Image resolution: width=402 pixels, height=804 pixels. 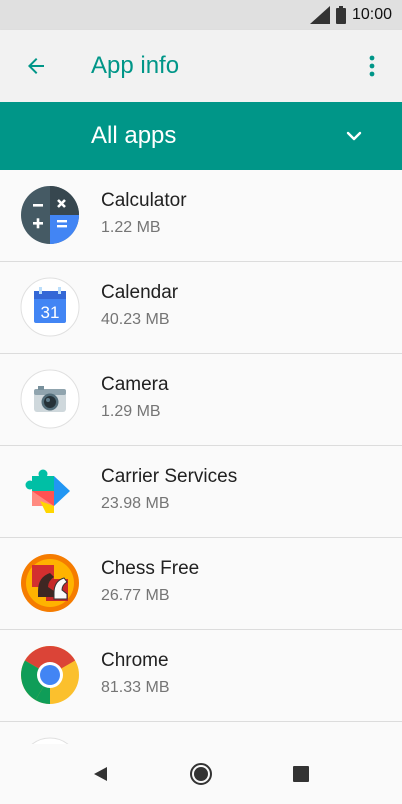 I want to click on status-bar: 10:00, so click(x=201, y=15).